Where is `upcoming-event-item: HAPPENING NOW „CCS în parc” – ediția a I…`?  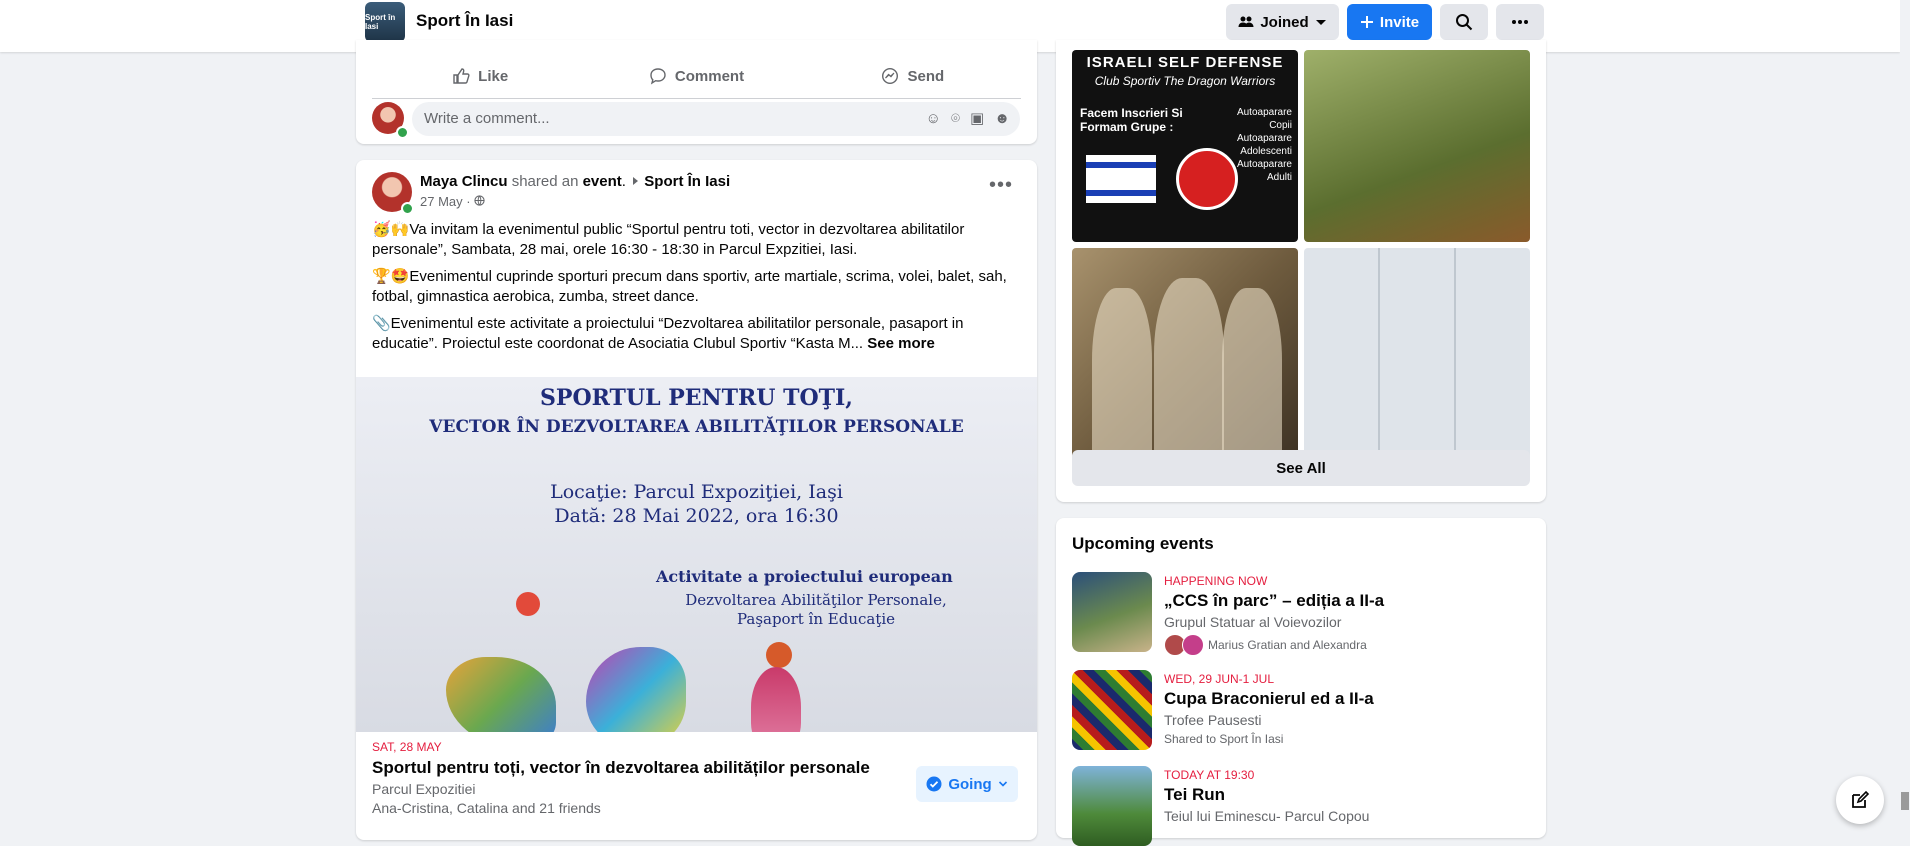 upcoming-event-item: HAPPENING NOW „CCS în parc” – ediția a I… is located at coordinates (1302, 614).